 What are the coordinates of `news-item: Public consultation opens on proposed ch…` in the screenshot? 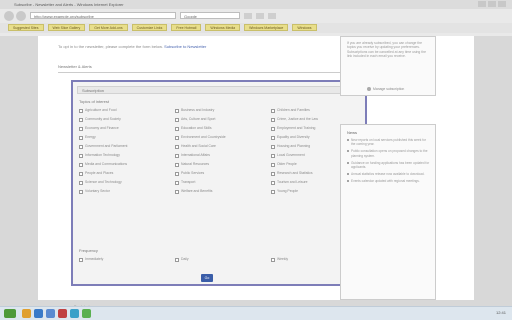 It's located at (389, 153).